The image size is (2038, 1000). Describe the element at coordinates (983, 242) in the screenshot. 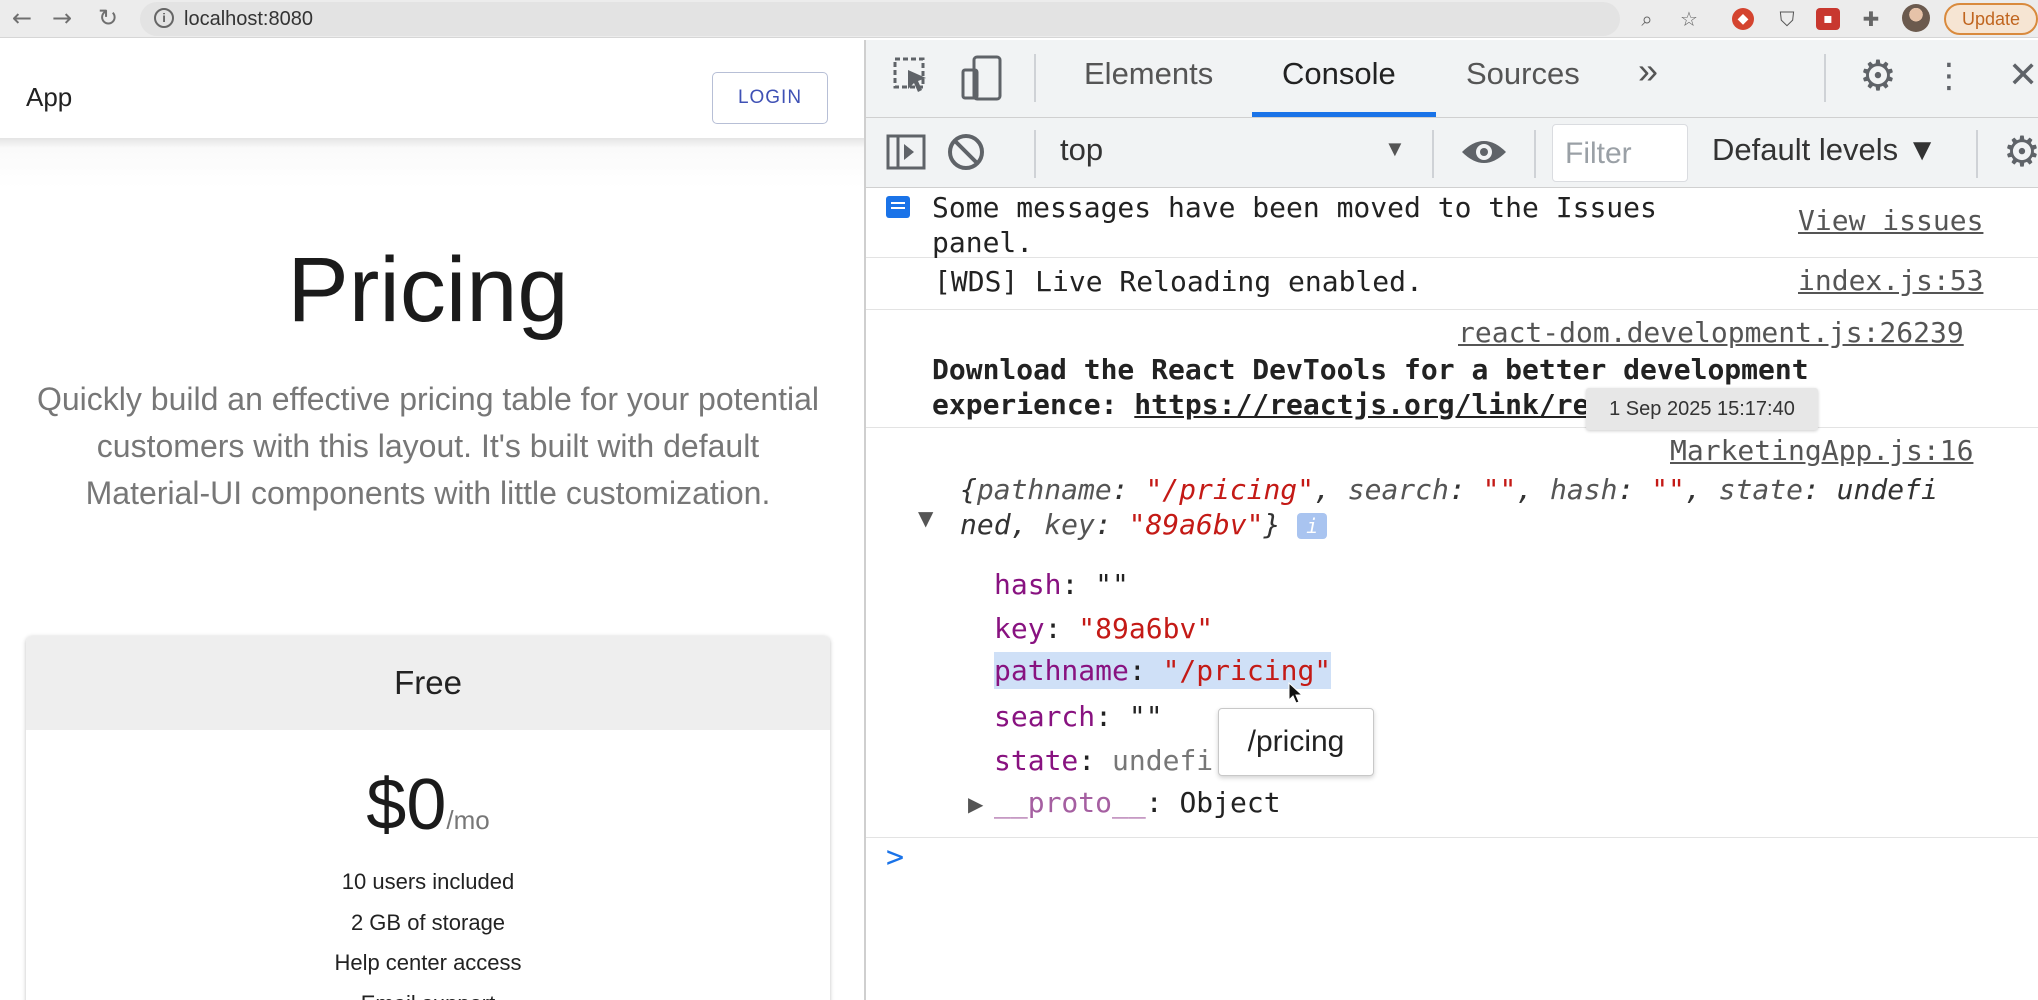

I see `message-text: panel.` at that location.